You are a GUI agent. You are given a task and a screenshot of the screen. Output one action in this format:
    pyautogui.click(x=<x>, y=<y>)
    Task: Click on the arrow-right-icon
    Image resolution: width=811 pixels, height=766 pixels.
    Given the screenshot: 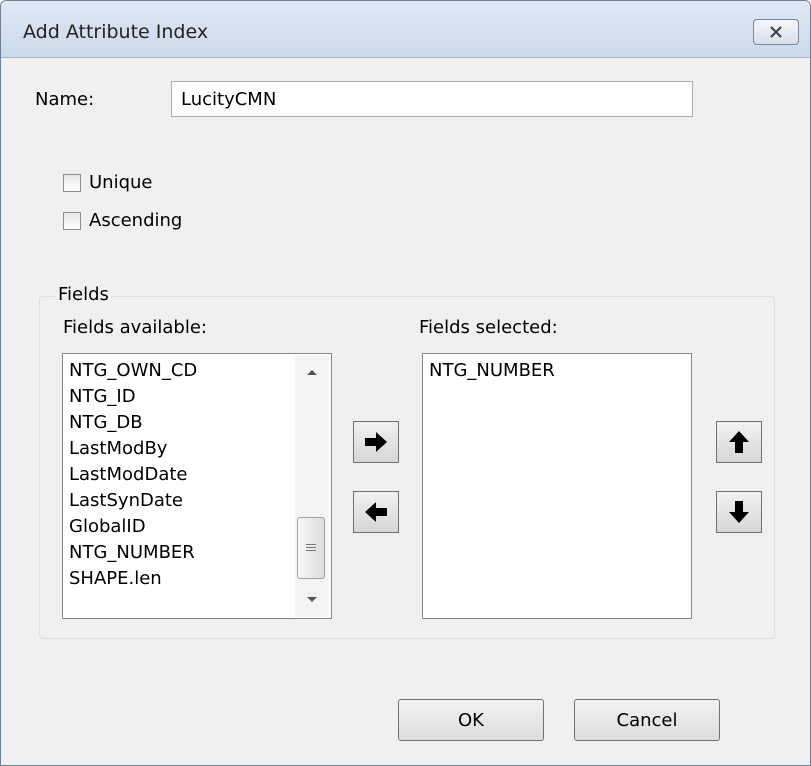 What is the action you would take?
    pyautogui.click(x=376, y=442)
    